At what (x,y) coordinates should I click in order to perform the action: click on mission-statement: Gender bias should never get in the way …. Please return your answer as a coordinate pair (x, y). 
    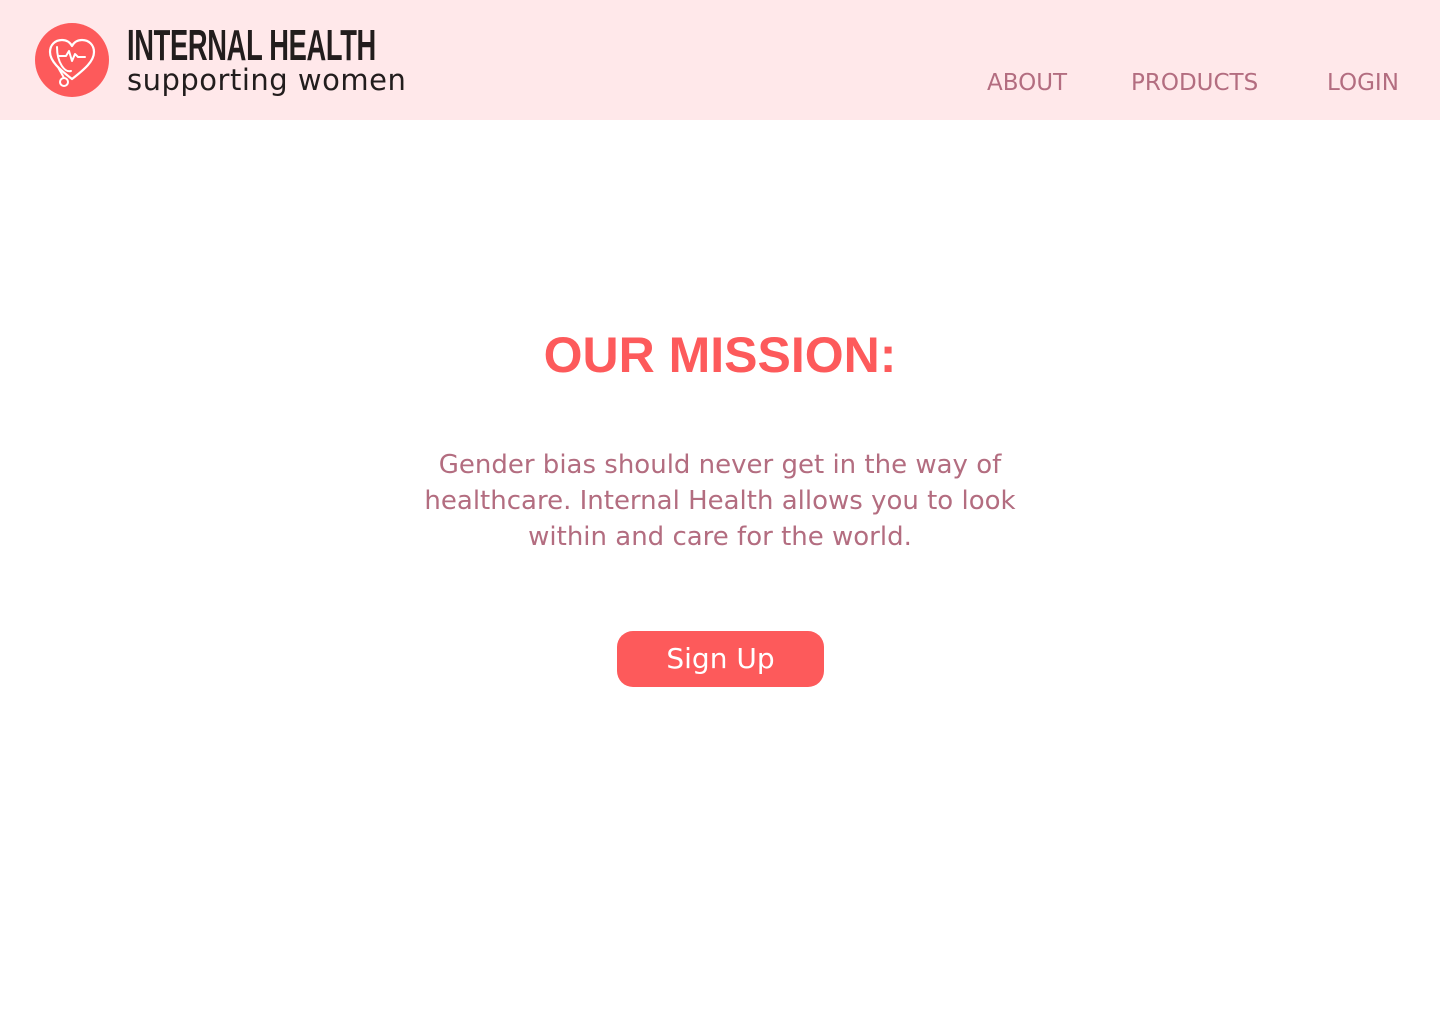
    Looking at the image, I should click on (720, 501).